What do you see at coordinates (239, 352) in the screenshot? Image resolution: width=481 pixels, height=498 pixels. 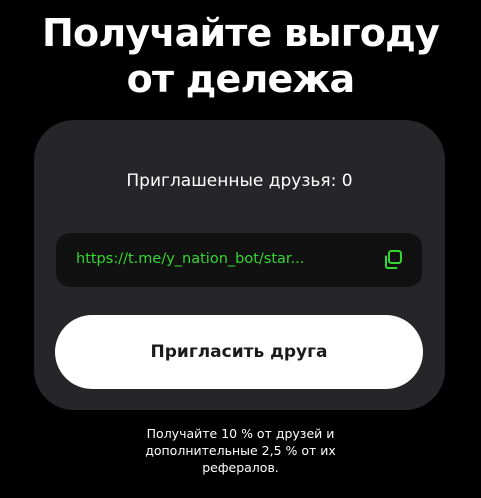 I see `invite-friend-button: Пригласить друга` at bounding box center [239, 352].